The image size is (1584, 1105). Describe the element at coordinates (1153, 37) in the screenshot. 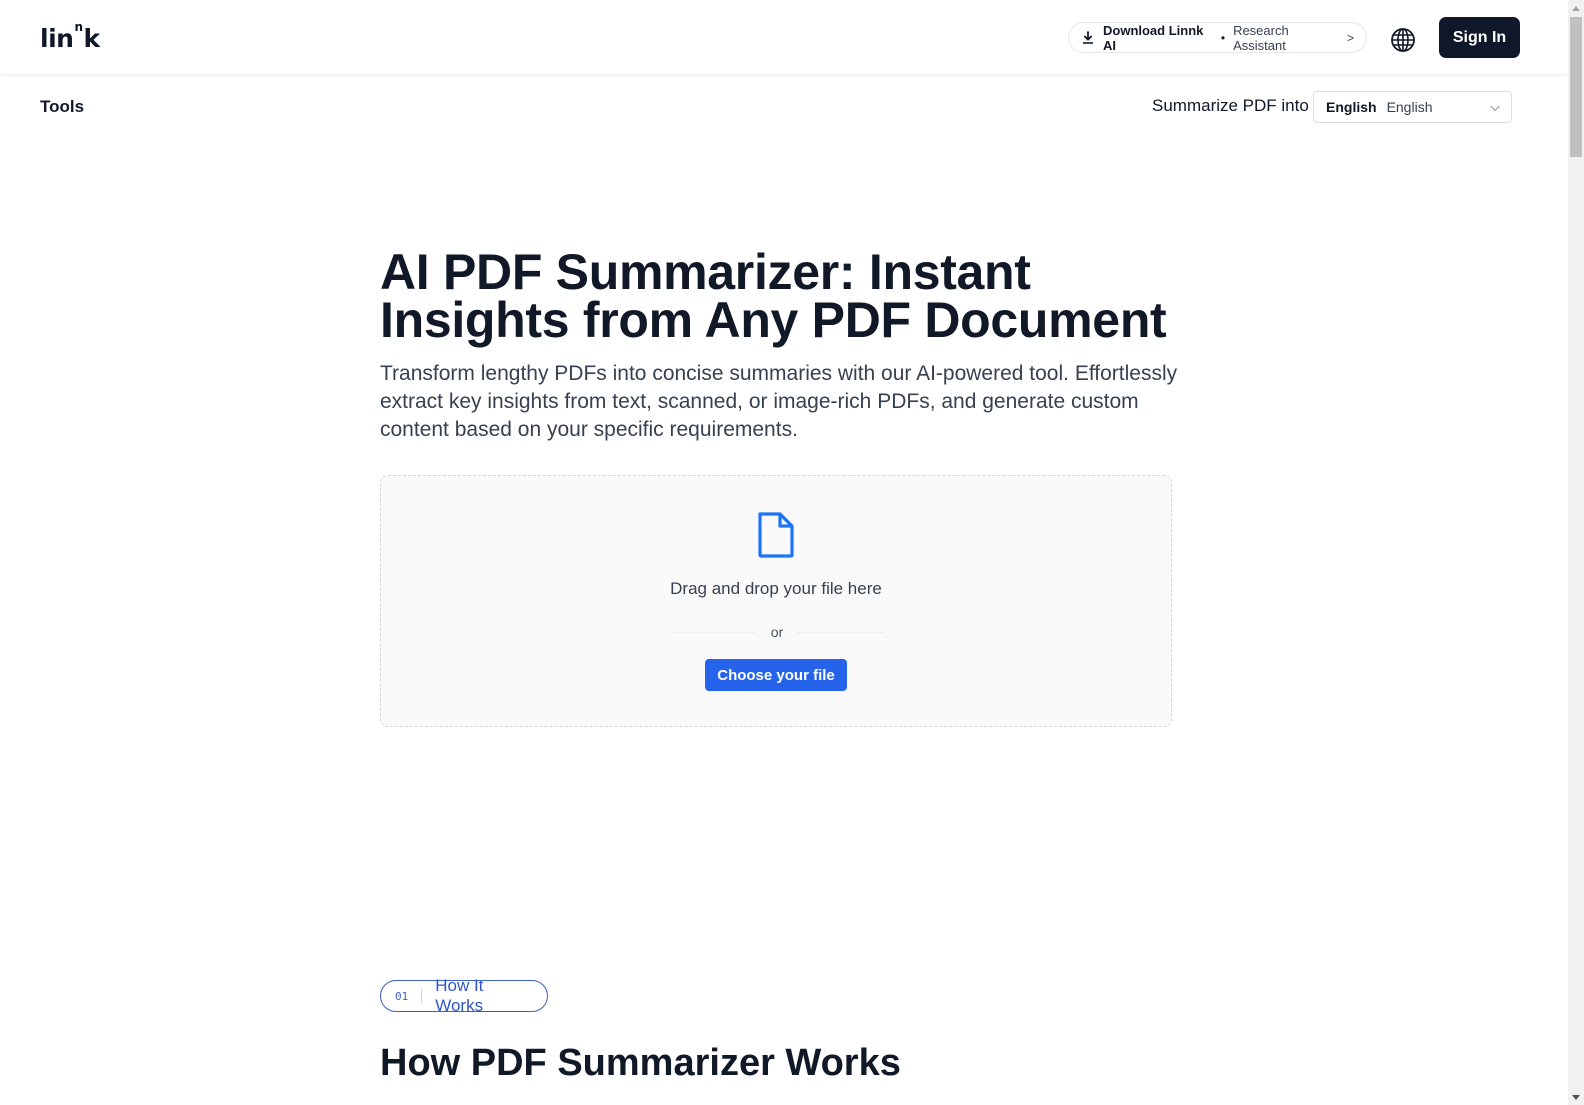

I see `download-title: Download Linnk AI` at that location.